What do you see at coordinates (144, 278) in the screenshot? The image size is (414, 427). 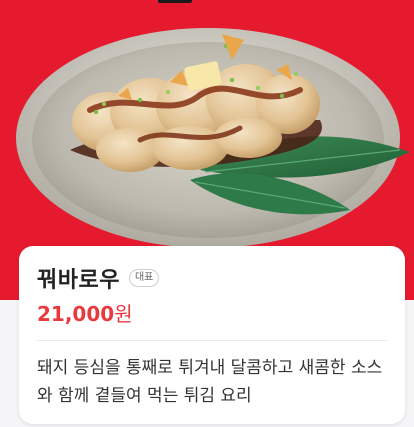 I see `signature-badge: 대표` at bounding box center [144, 278].